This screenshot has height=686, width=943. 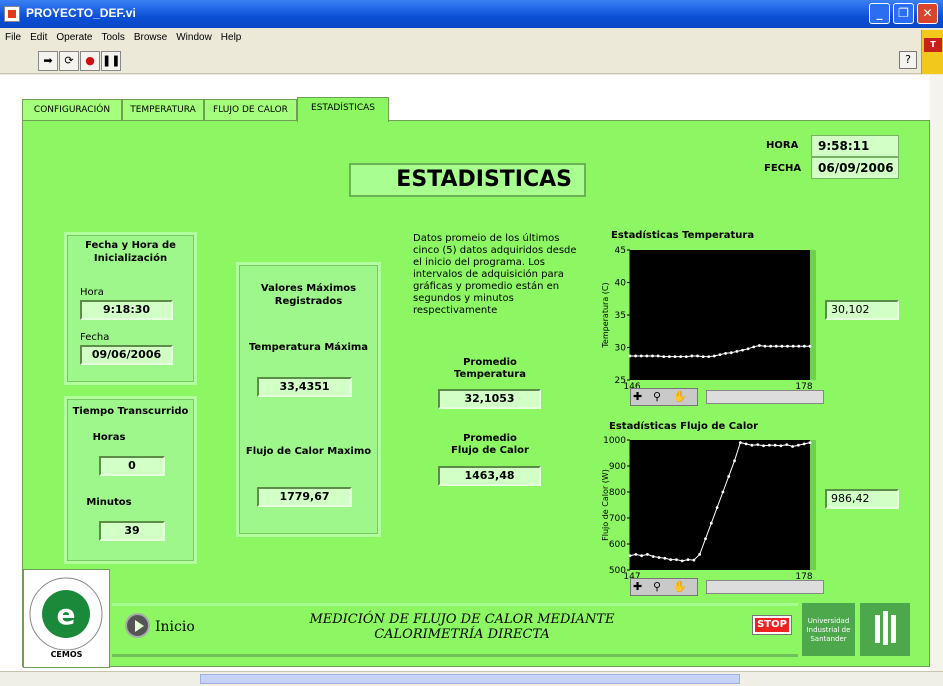 I want to click on max-flujo-indicator: 1779,67, so click(x=304, y=497).